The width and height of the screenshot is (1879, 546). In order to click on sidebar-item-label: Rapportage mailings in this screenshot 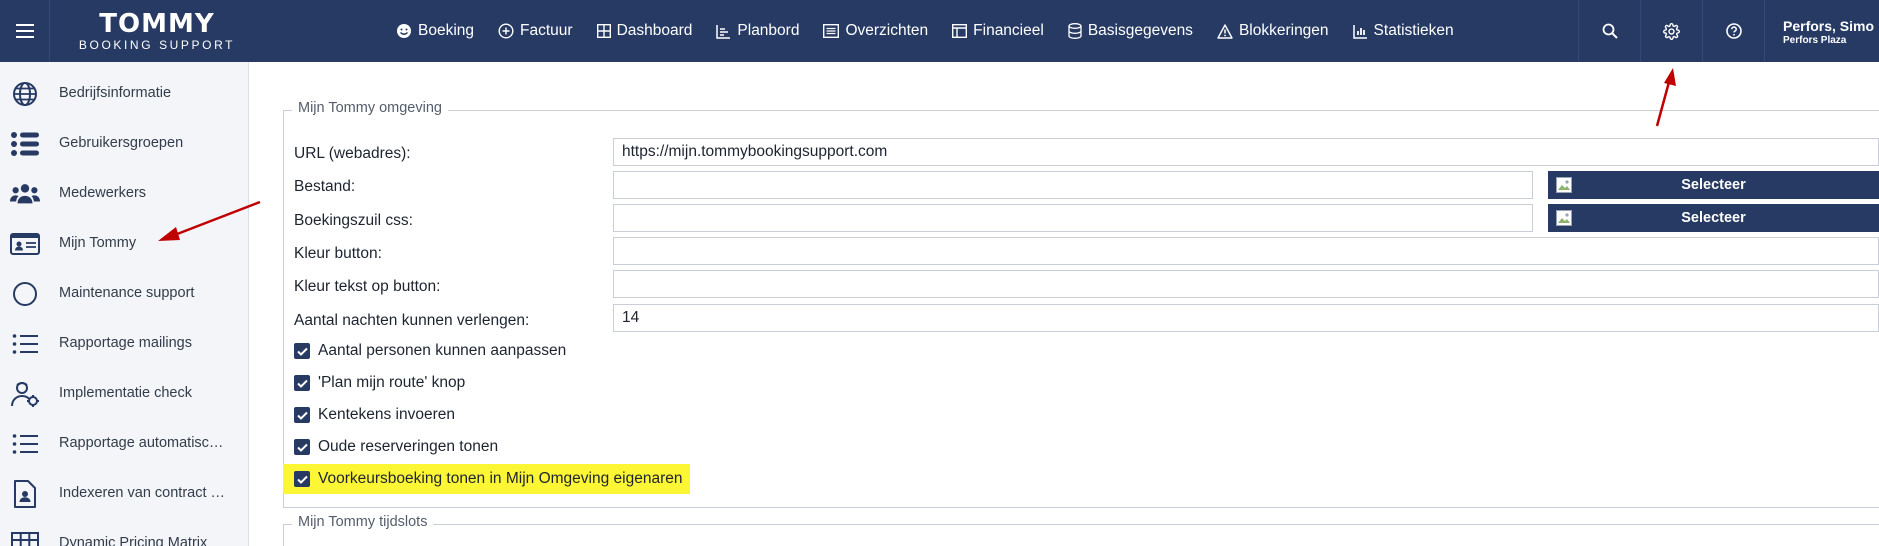, I will do `click(125, 343)`.